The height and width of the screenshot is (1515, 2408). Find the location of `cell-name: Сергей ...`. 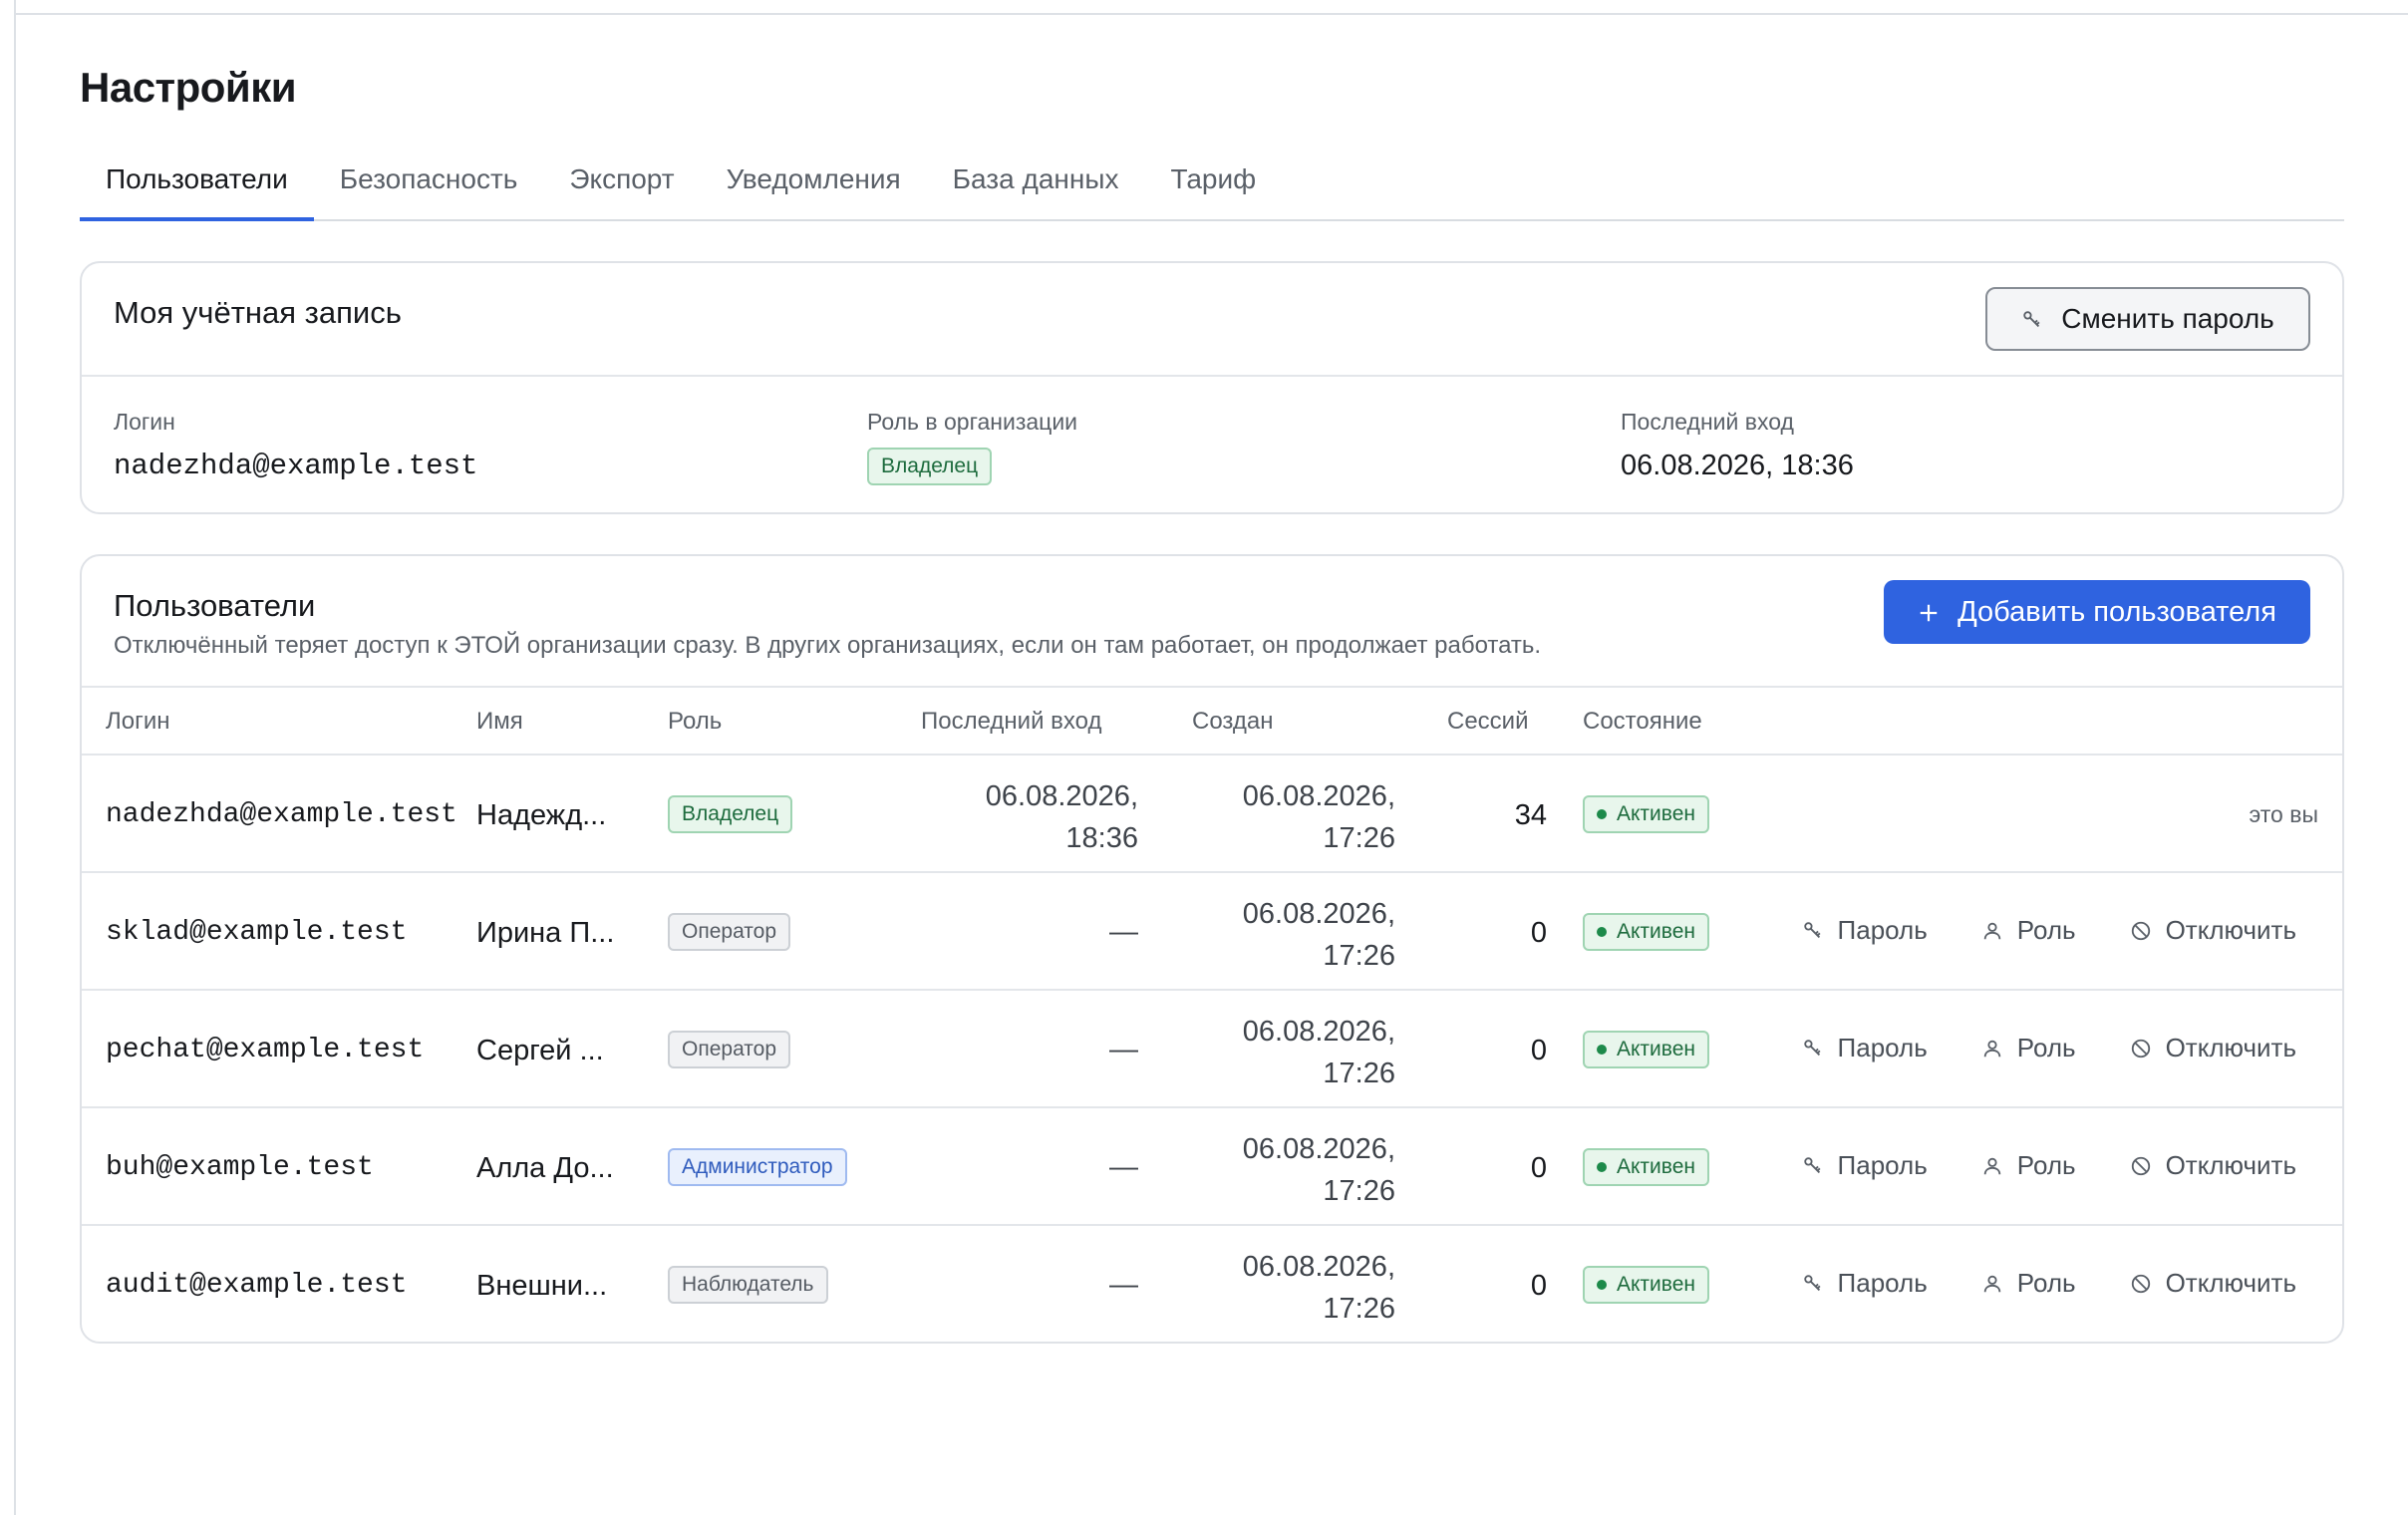

cell-name: Сергей ... is located at coordinates (540, 1050).